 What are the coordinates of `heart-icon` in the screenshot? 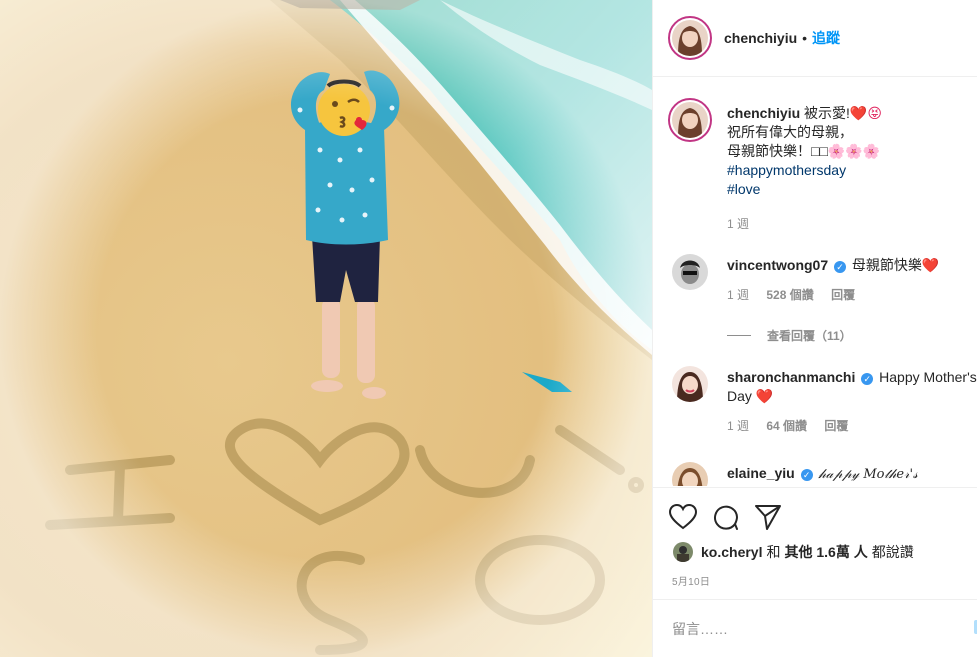 It's located at (683, 517).